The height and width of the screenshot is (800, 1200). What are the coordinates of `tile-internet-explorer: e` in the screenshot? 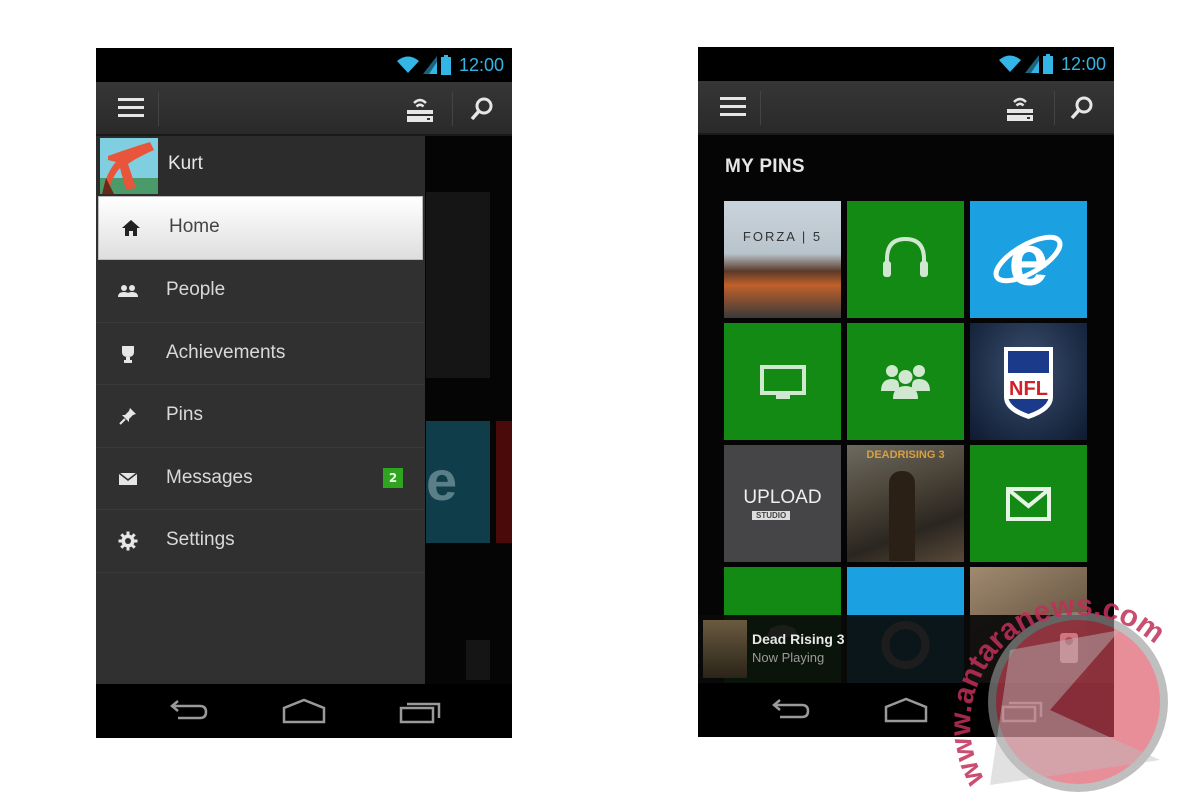 It's located at (1028, 259).